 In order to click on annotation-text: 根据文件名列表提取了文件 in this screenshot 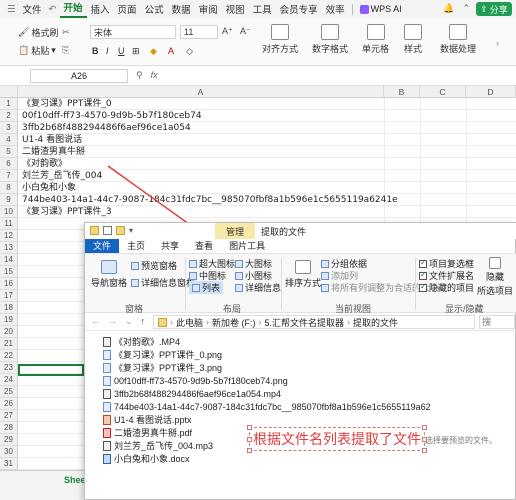, I will do `click(337, 439)`.